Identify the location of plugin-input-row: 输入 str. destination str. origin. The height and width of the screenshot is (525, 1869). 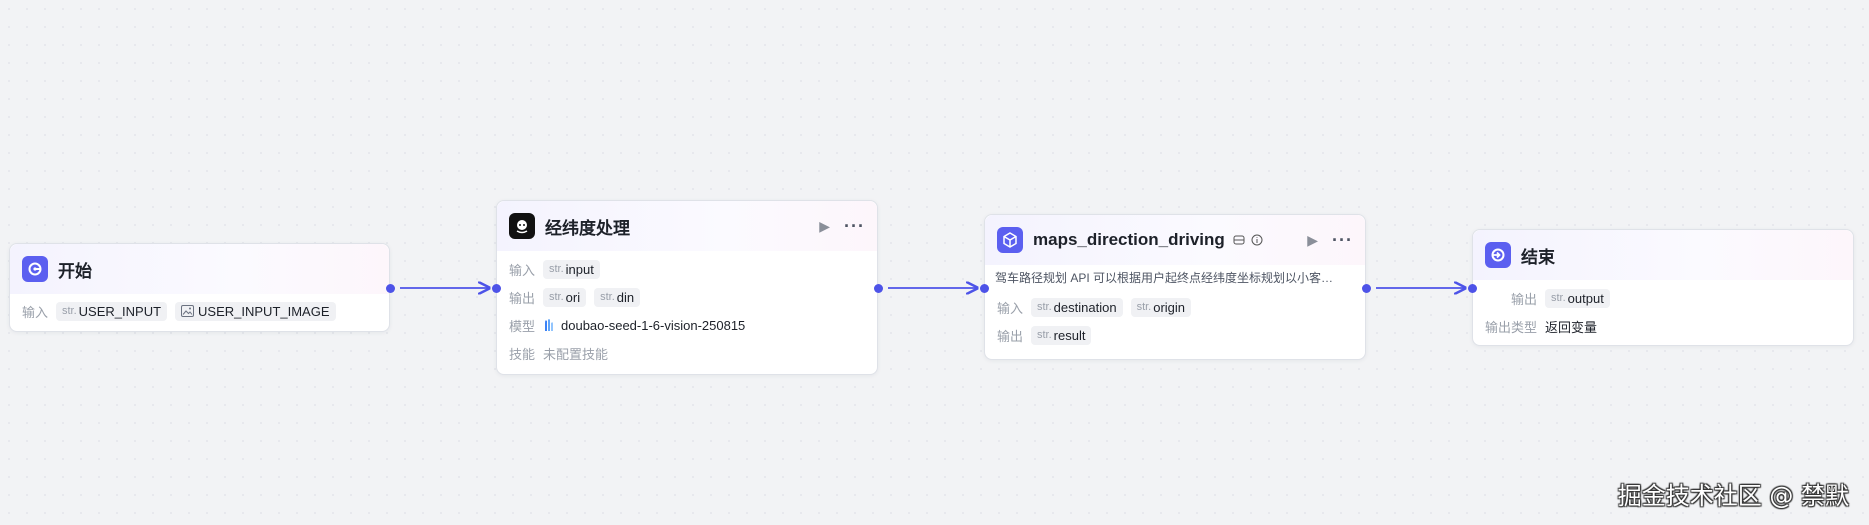
(1175, 307).